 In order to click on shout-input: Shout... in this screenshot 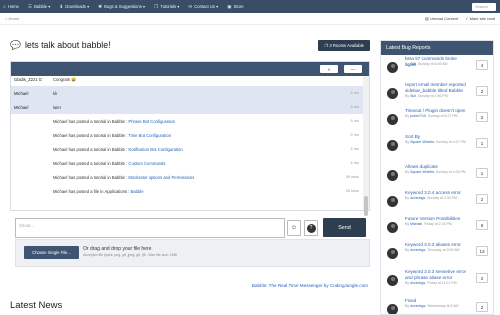, I will do `click(150, 228)`.